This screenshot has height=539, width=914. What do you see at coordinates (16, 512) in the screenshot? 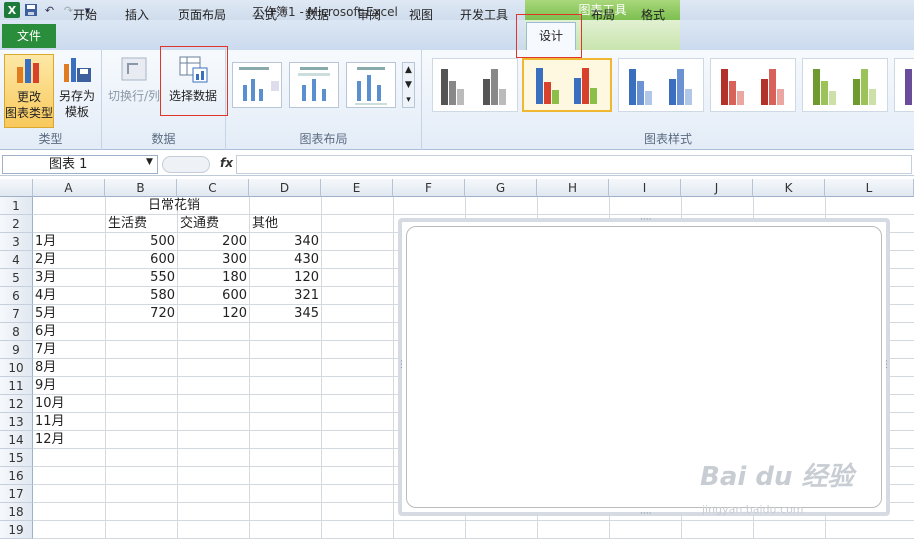
I see `row-header: 18` at bounding box center [16, 512].